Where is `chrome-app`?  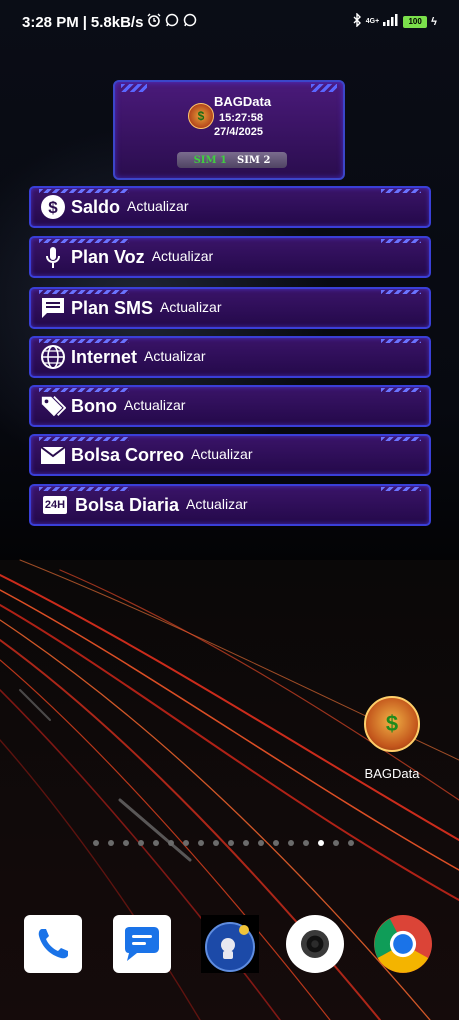
chrome-app is located at coordinates (403, 944).